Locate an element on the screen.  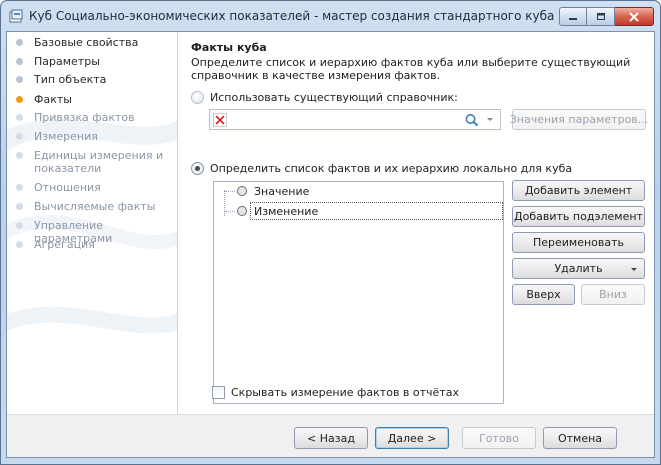
hide-dimension-label: Скрывать измерение фактов в отчётах is located at coordinates (345, 392).